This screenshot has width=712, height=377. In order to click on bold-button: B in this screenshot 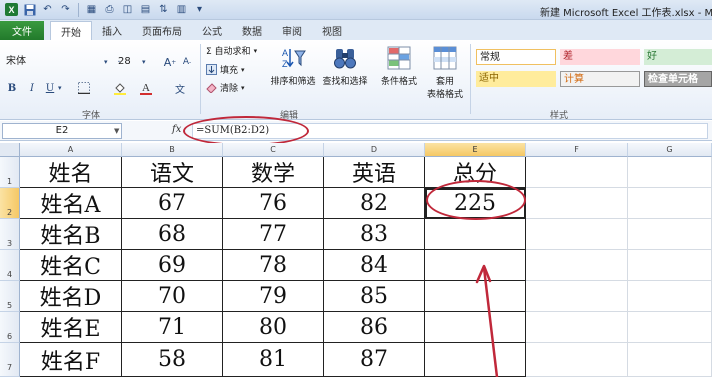, I will do `click(12, 88)`.